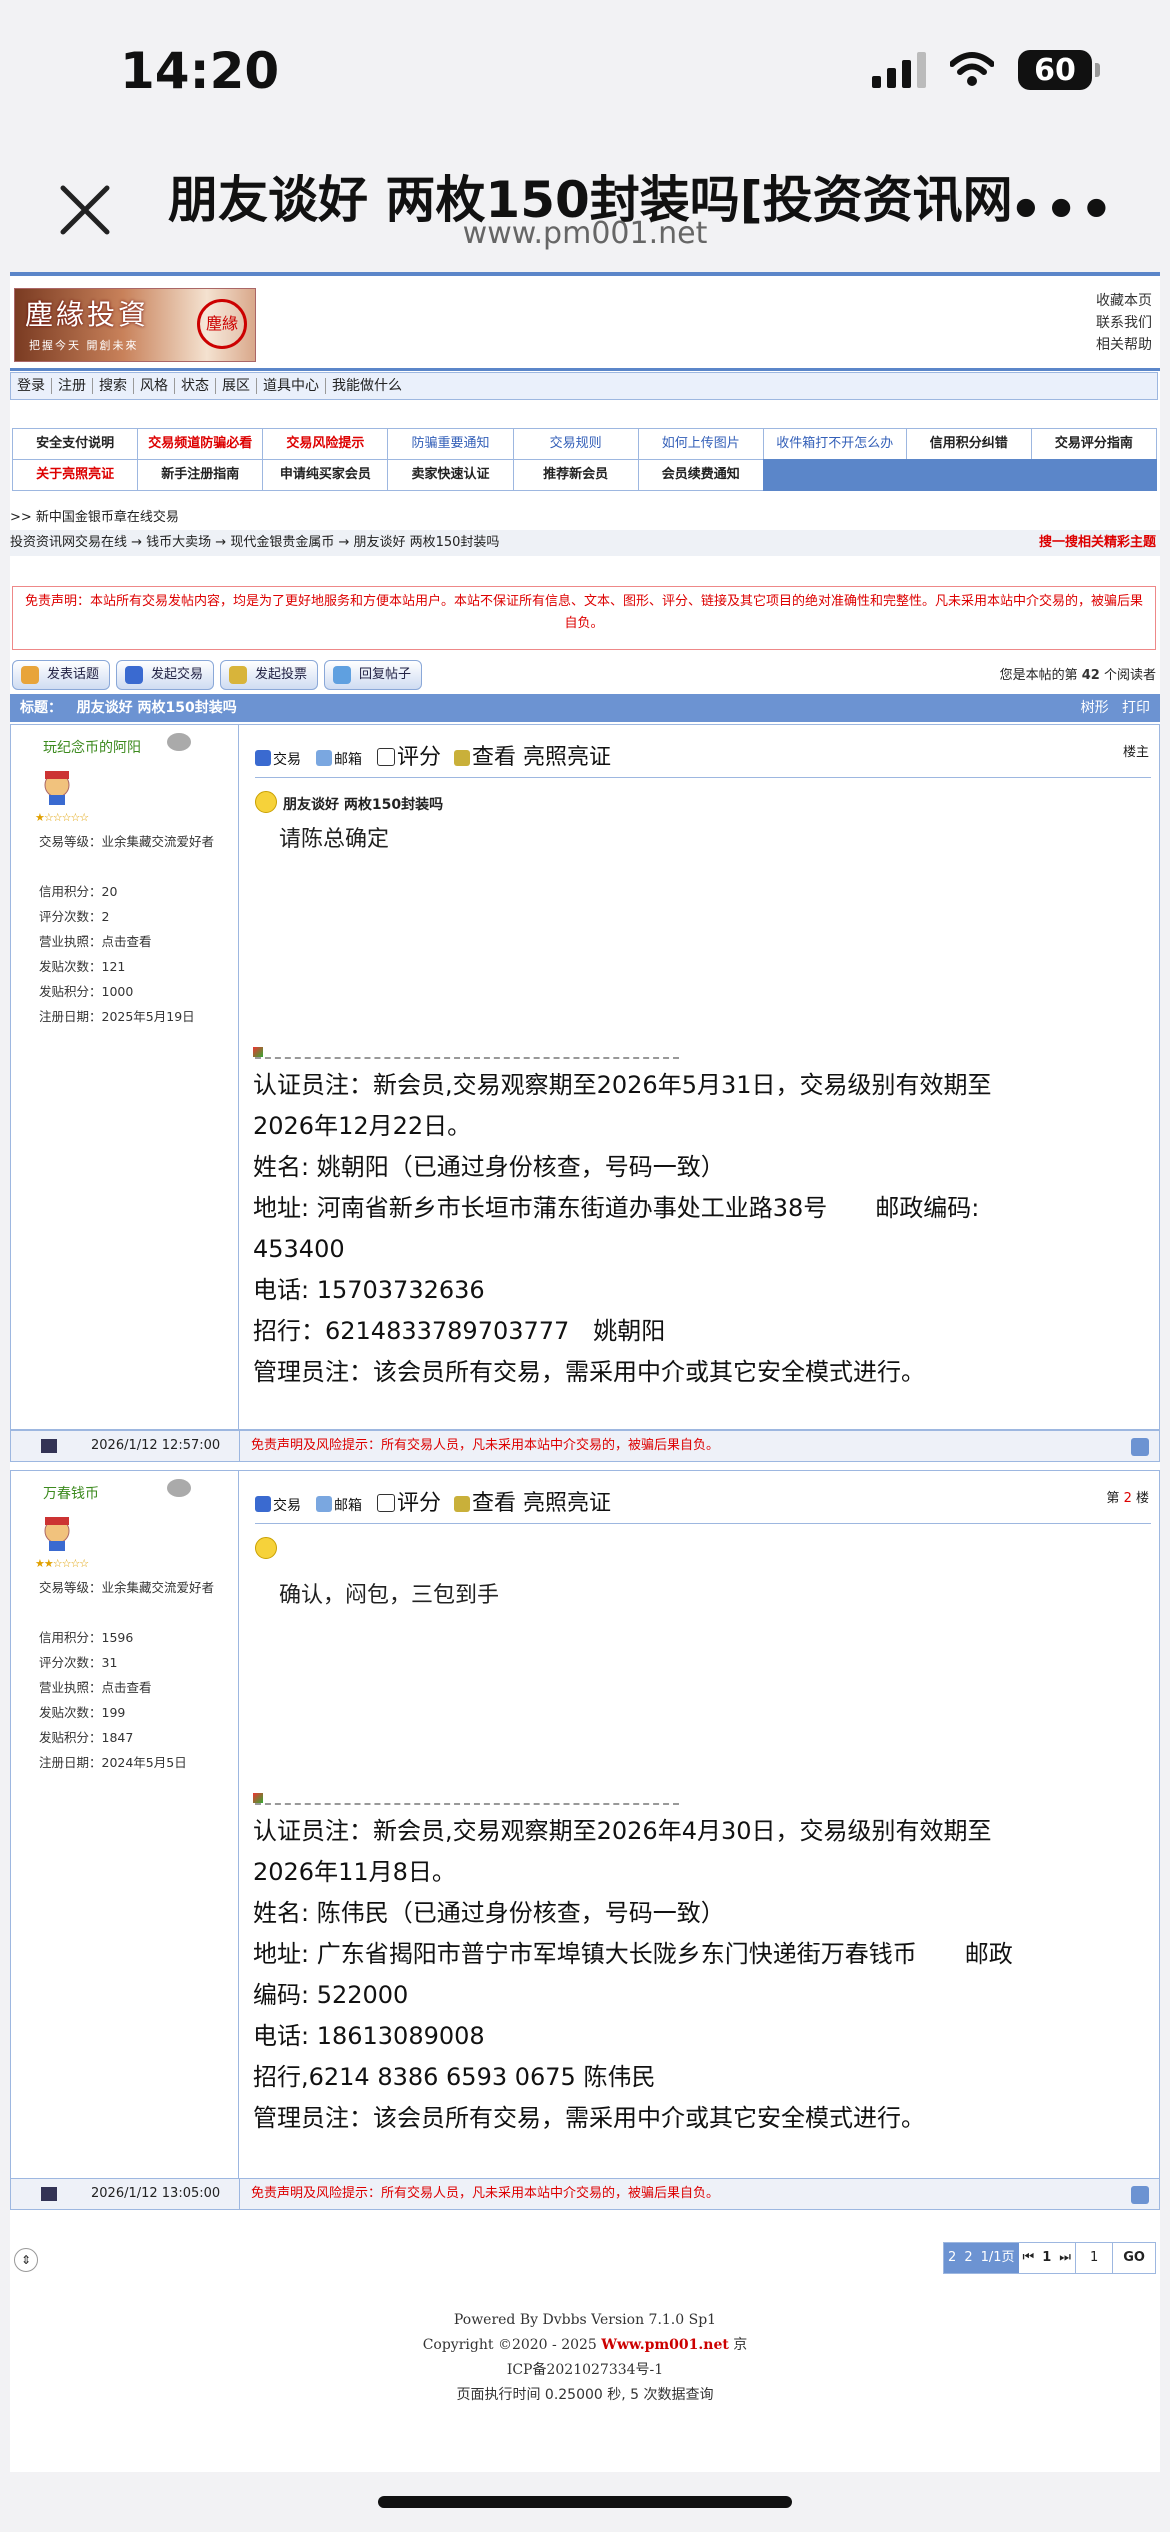 The width and height of the screenshot is (1170, 2532). I want to click on link-contact: 联系我们, so click(1124, 323).